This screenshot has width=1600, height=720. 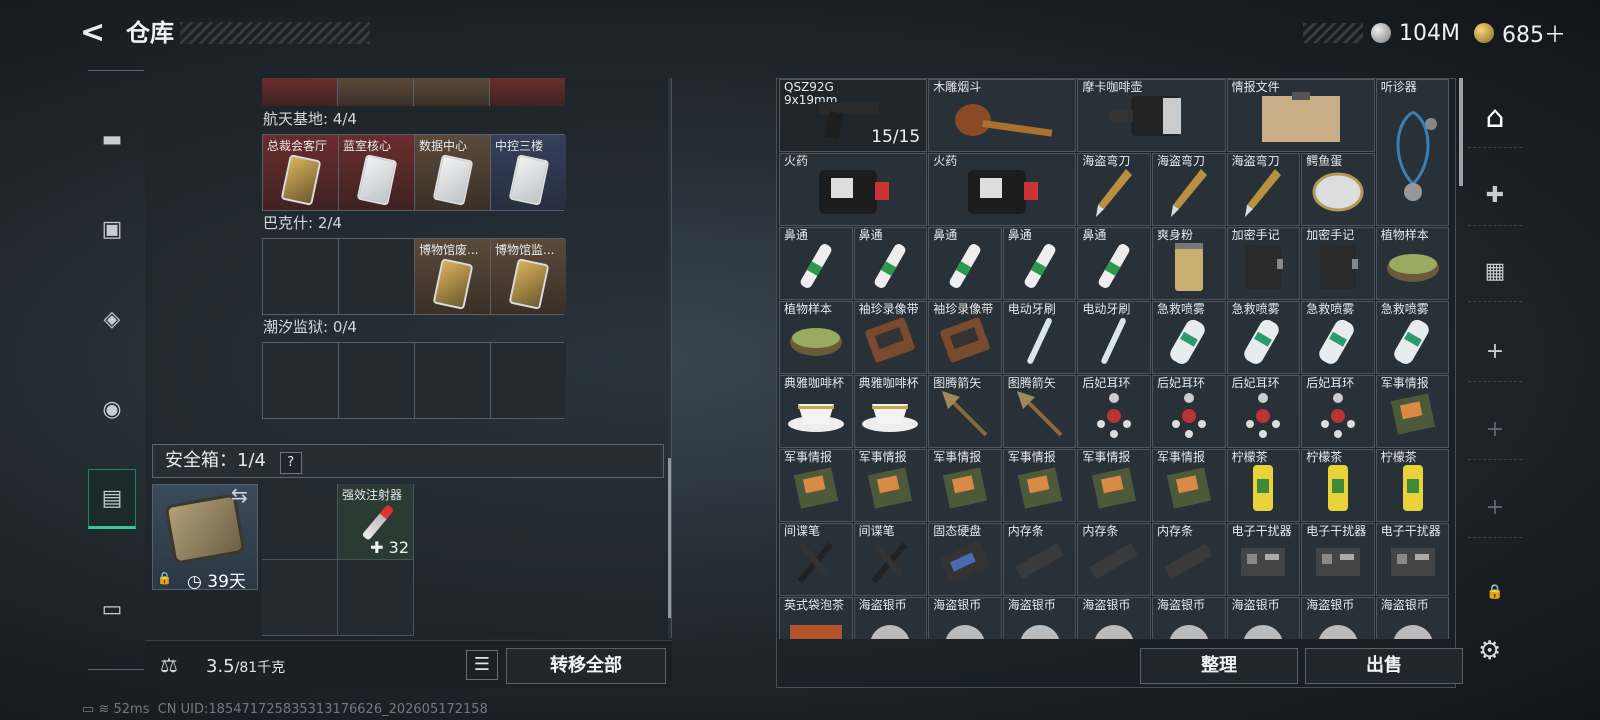 I want to click on warehouse-item: 鳄鱼蛋, so click(x=1338, y=189).